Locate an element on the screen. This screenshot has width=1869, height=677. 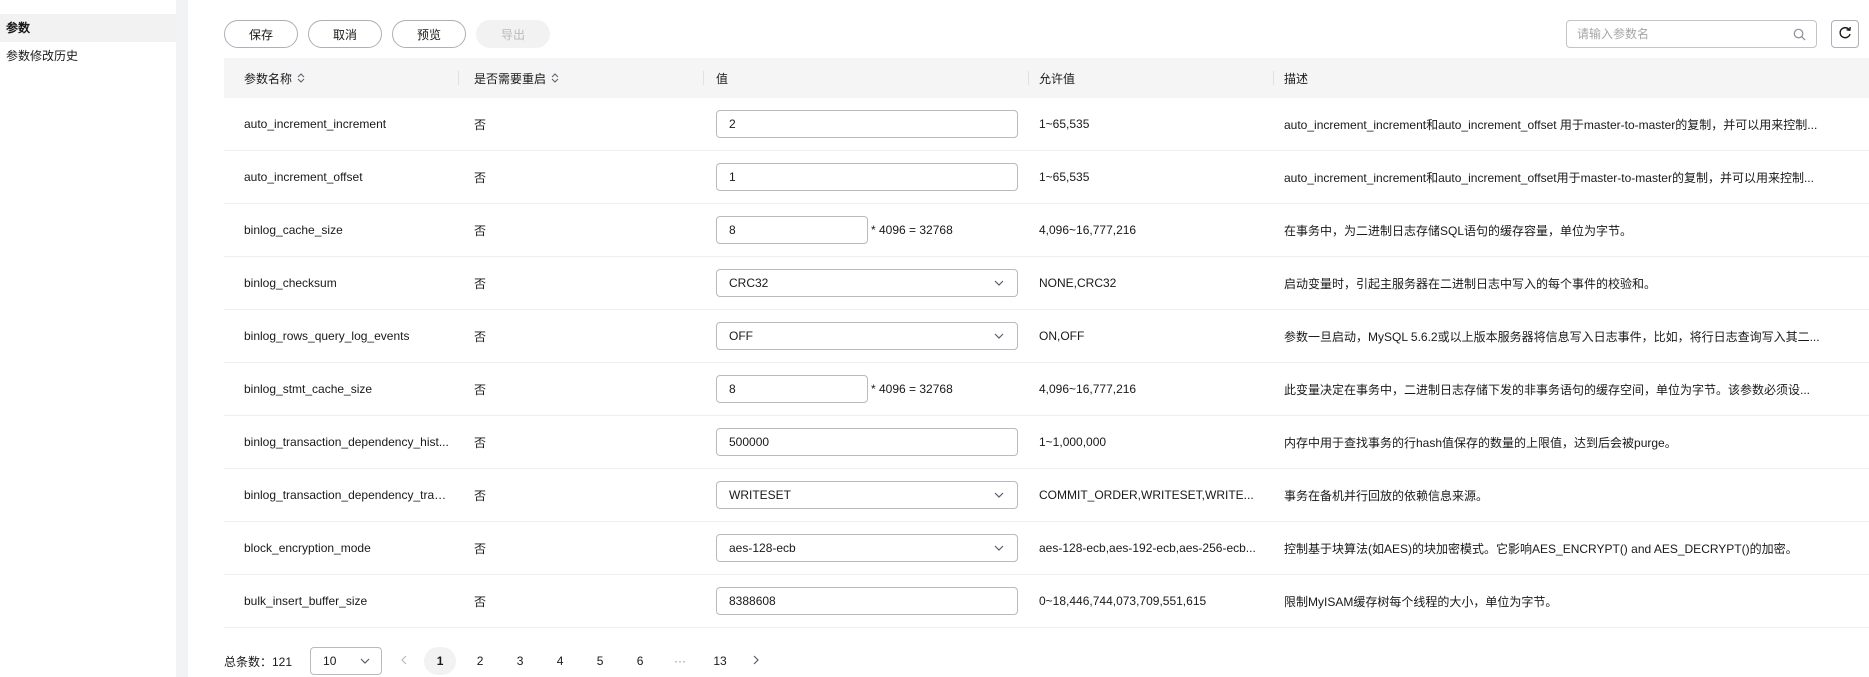
value-cell: OFF is located at coordinates (866, 336).